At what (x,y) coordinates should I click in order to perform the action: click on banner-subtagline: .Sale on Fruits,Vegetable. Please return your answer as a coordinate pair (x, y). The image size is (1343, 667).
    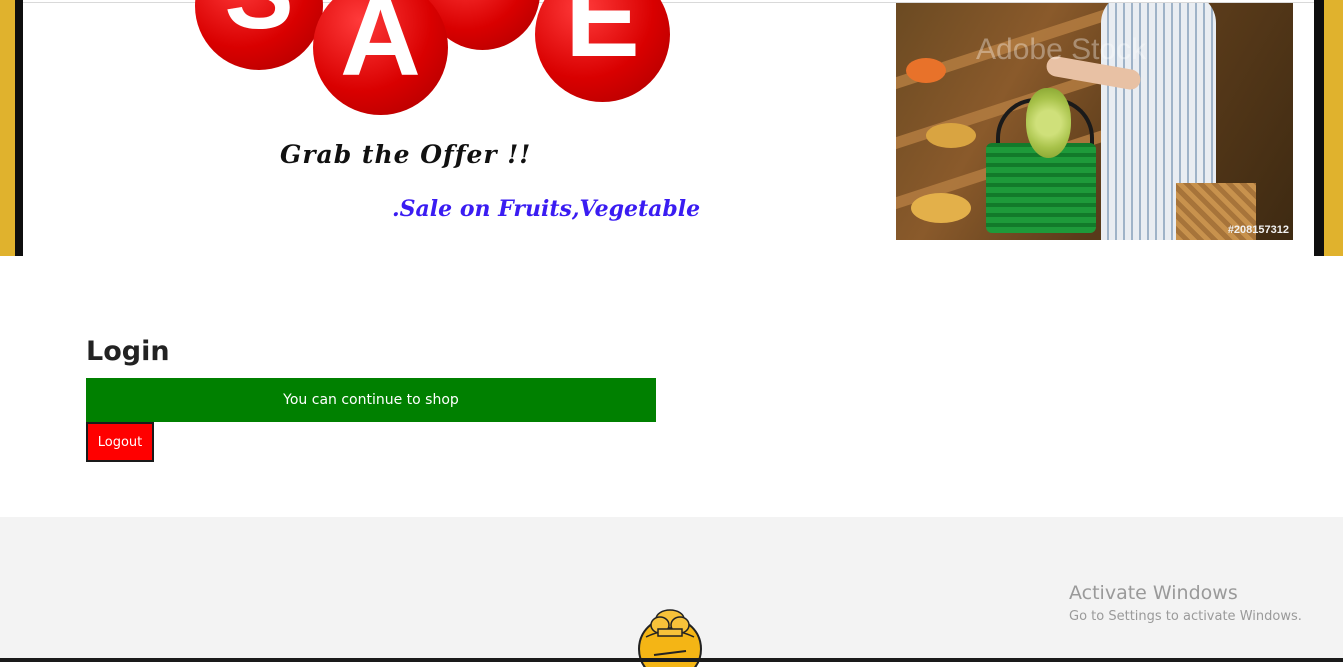
    Looking at the image, I should click on (546, 209).